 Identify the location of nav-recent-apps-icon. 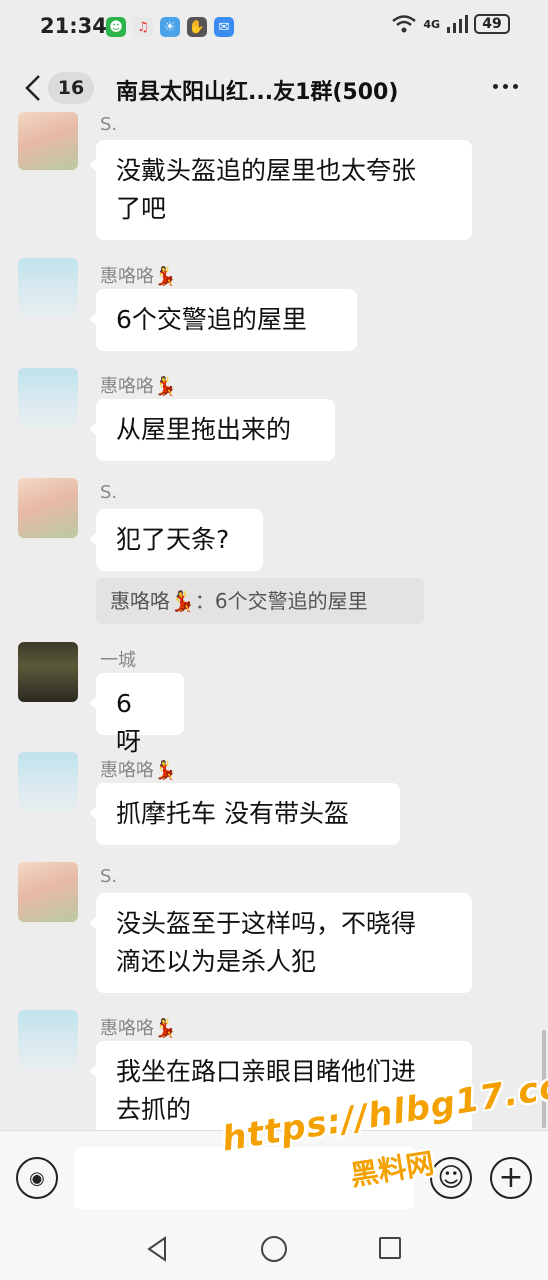
(390, 1248).